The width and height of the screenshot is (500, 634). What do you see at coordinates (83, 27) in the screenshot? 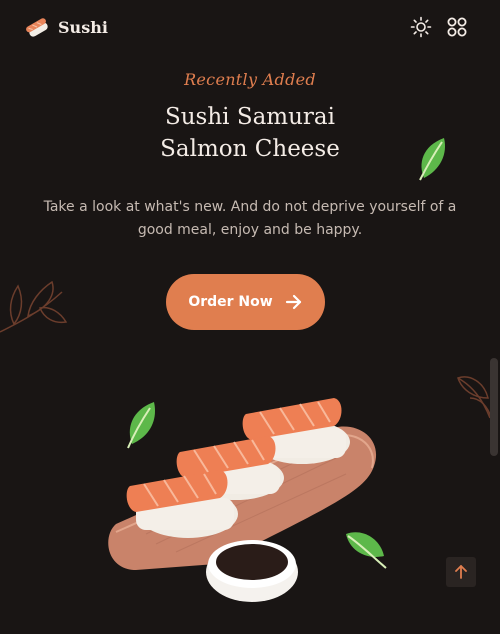
I see `brand-name: Sushi` at bounding box center [83, 27].